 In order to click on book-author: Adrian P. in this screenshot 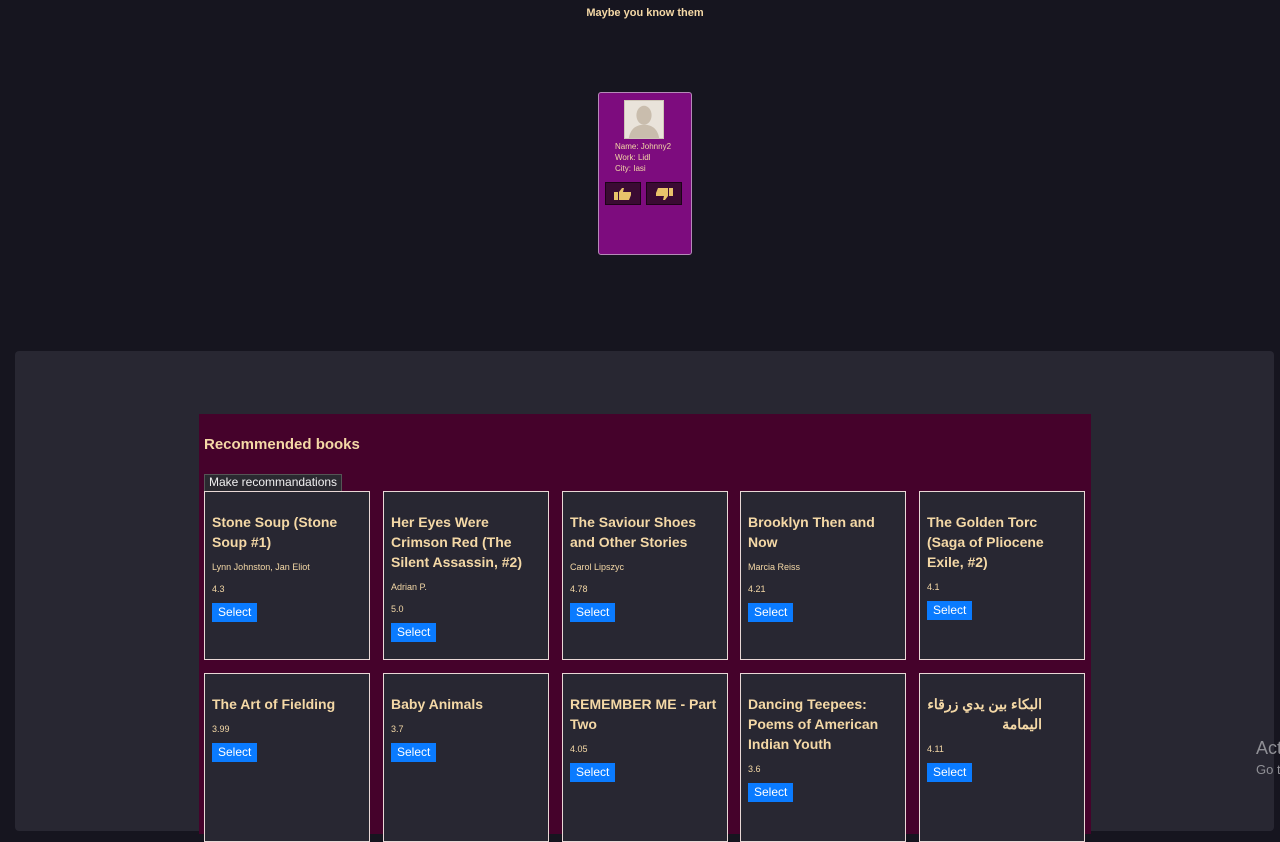, I will do `click(409, 587)`.